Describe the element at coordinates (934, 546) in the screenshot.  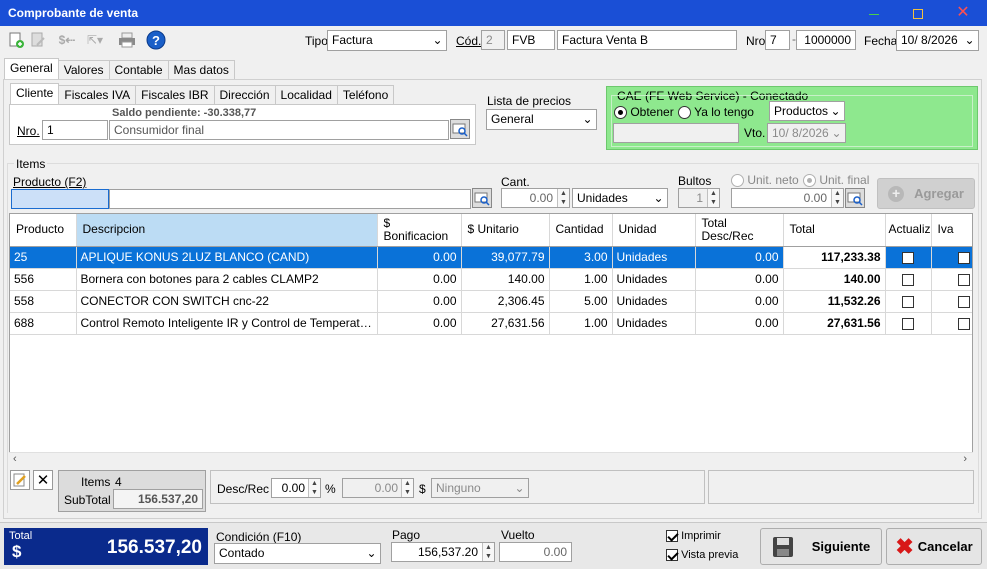
I see `cancelar-button: ✖ Cancelar` at that location.